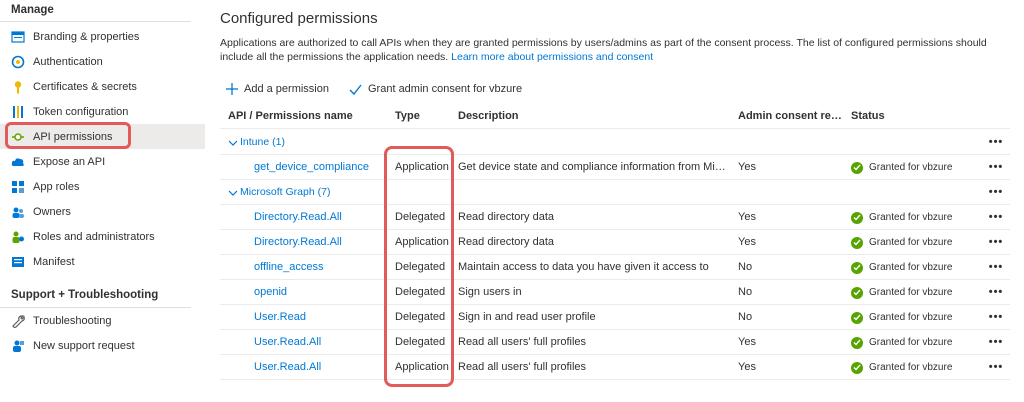  What do you see at coordinates (18, 346) in the screenshot?
I see `support-request-icon` at bounding box center [18, 346].